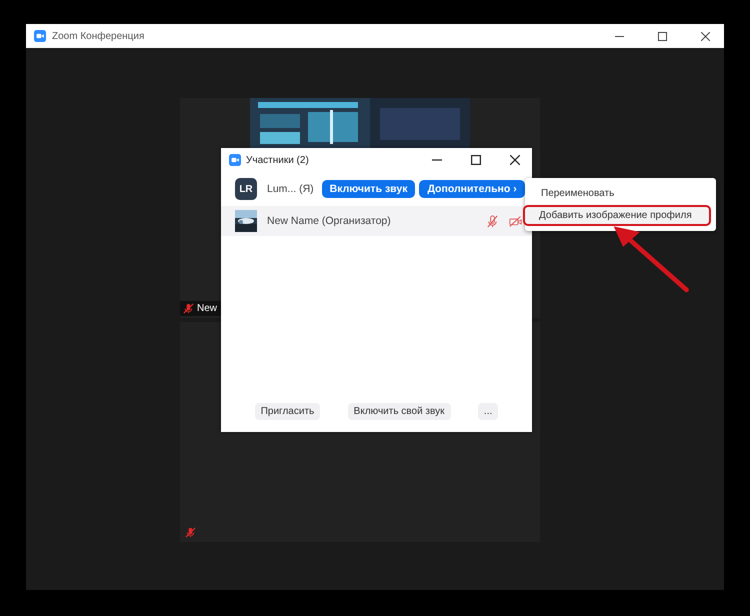 The height and width of the screenshot is (616, 750). What do you see at coordinates (287, 411) in the screenshot?
I see `footer-button: Пригласить` at bounding box center [287, 411].